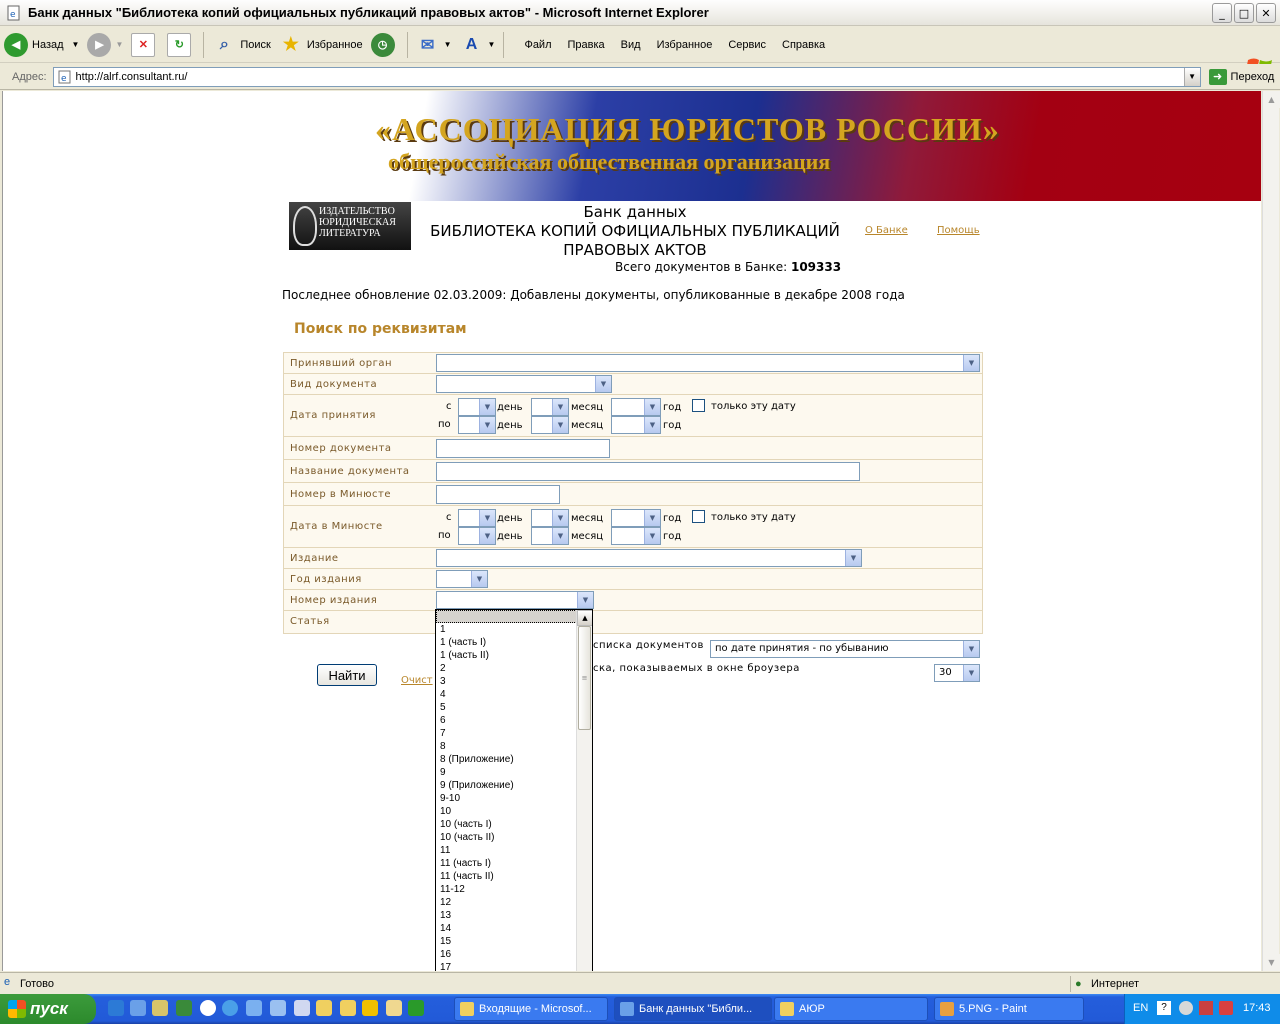 The height and width of the screenshot is (1024, 1280). Describe the element at coordinates (41, 45) in the screenshot. I see `back-button: ◀ Назад ▼` at that location.